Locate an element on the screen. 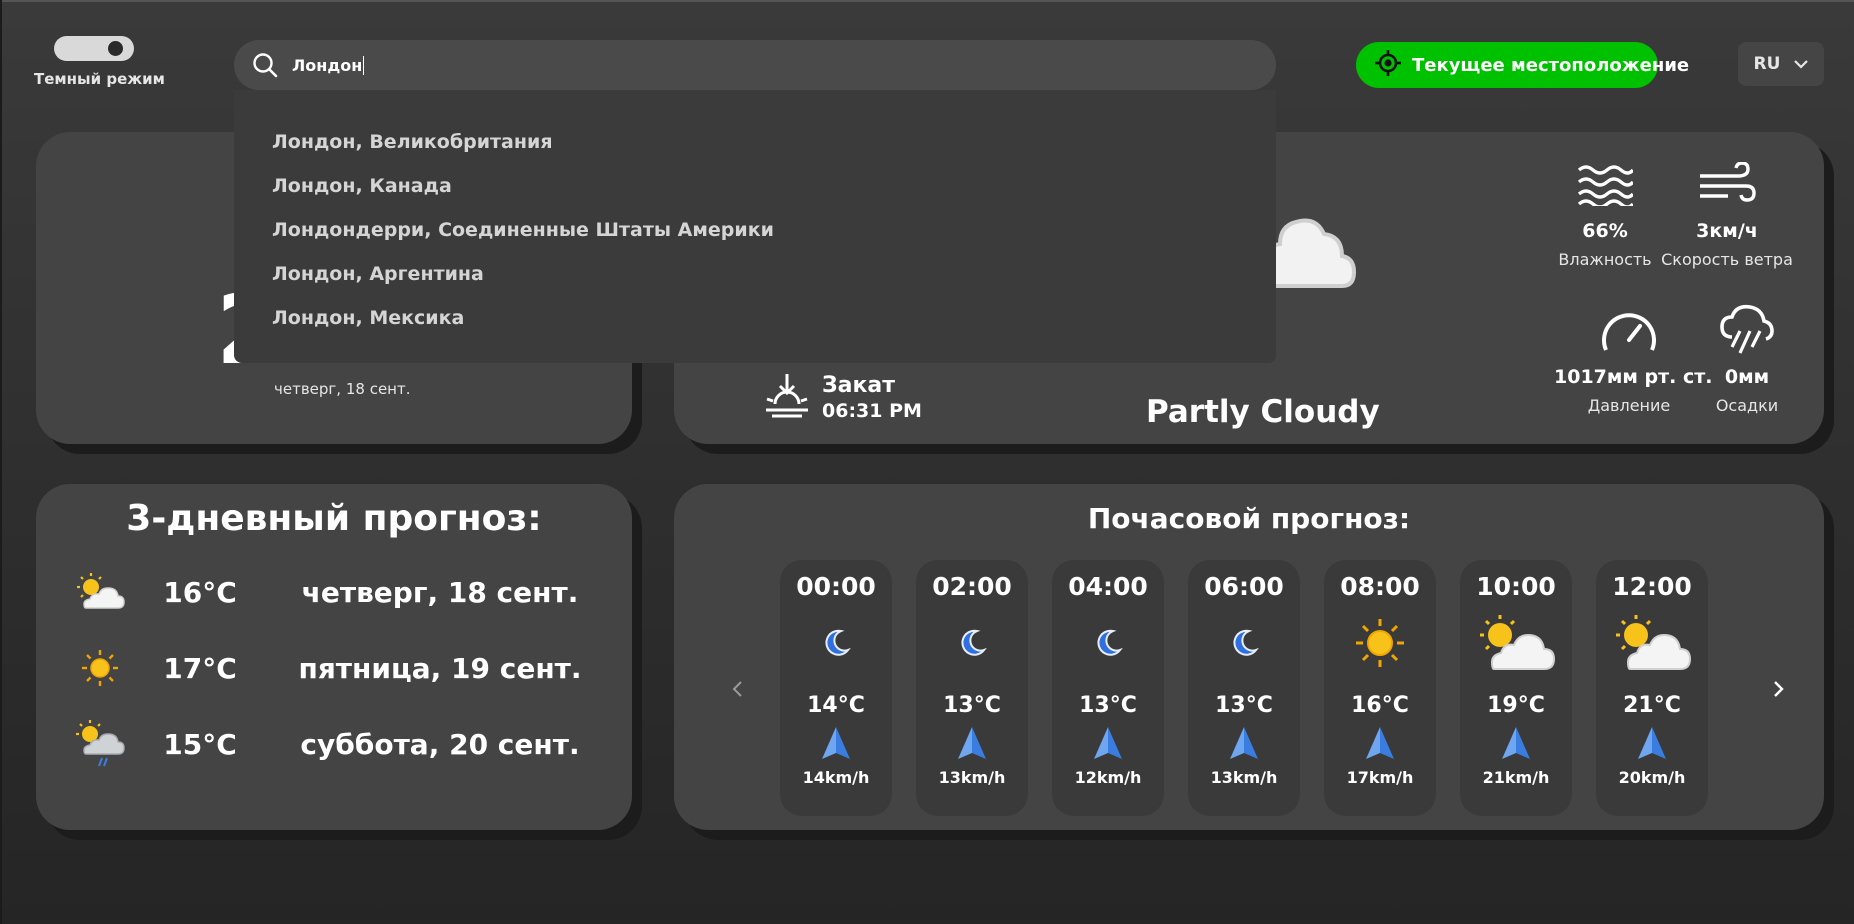  precipitation-value: 0мм is located at coordinates (1747, 377).